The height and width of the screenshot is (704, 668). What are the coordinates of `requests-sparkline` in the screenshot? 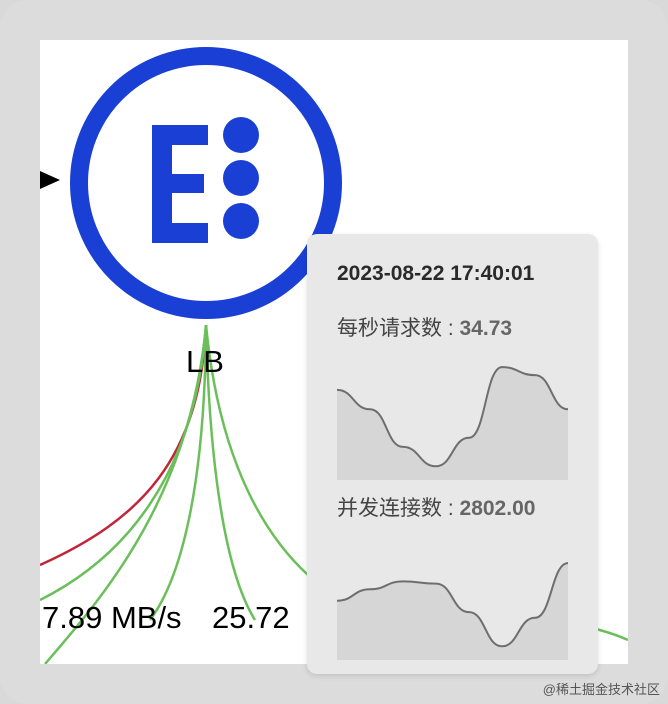 It's located at (452, 423).